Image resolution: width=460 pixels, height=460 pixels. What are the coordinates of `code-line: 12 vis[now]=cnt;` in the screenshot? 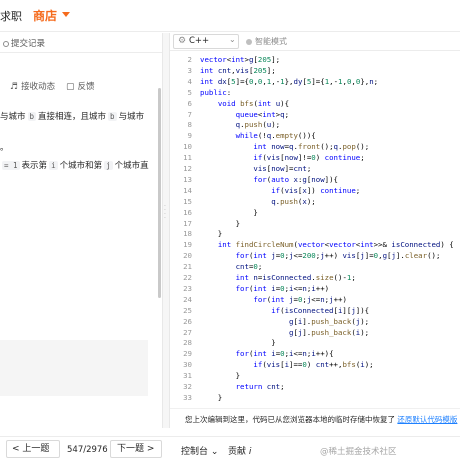 It's located at (315, 168).